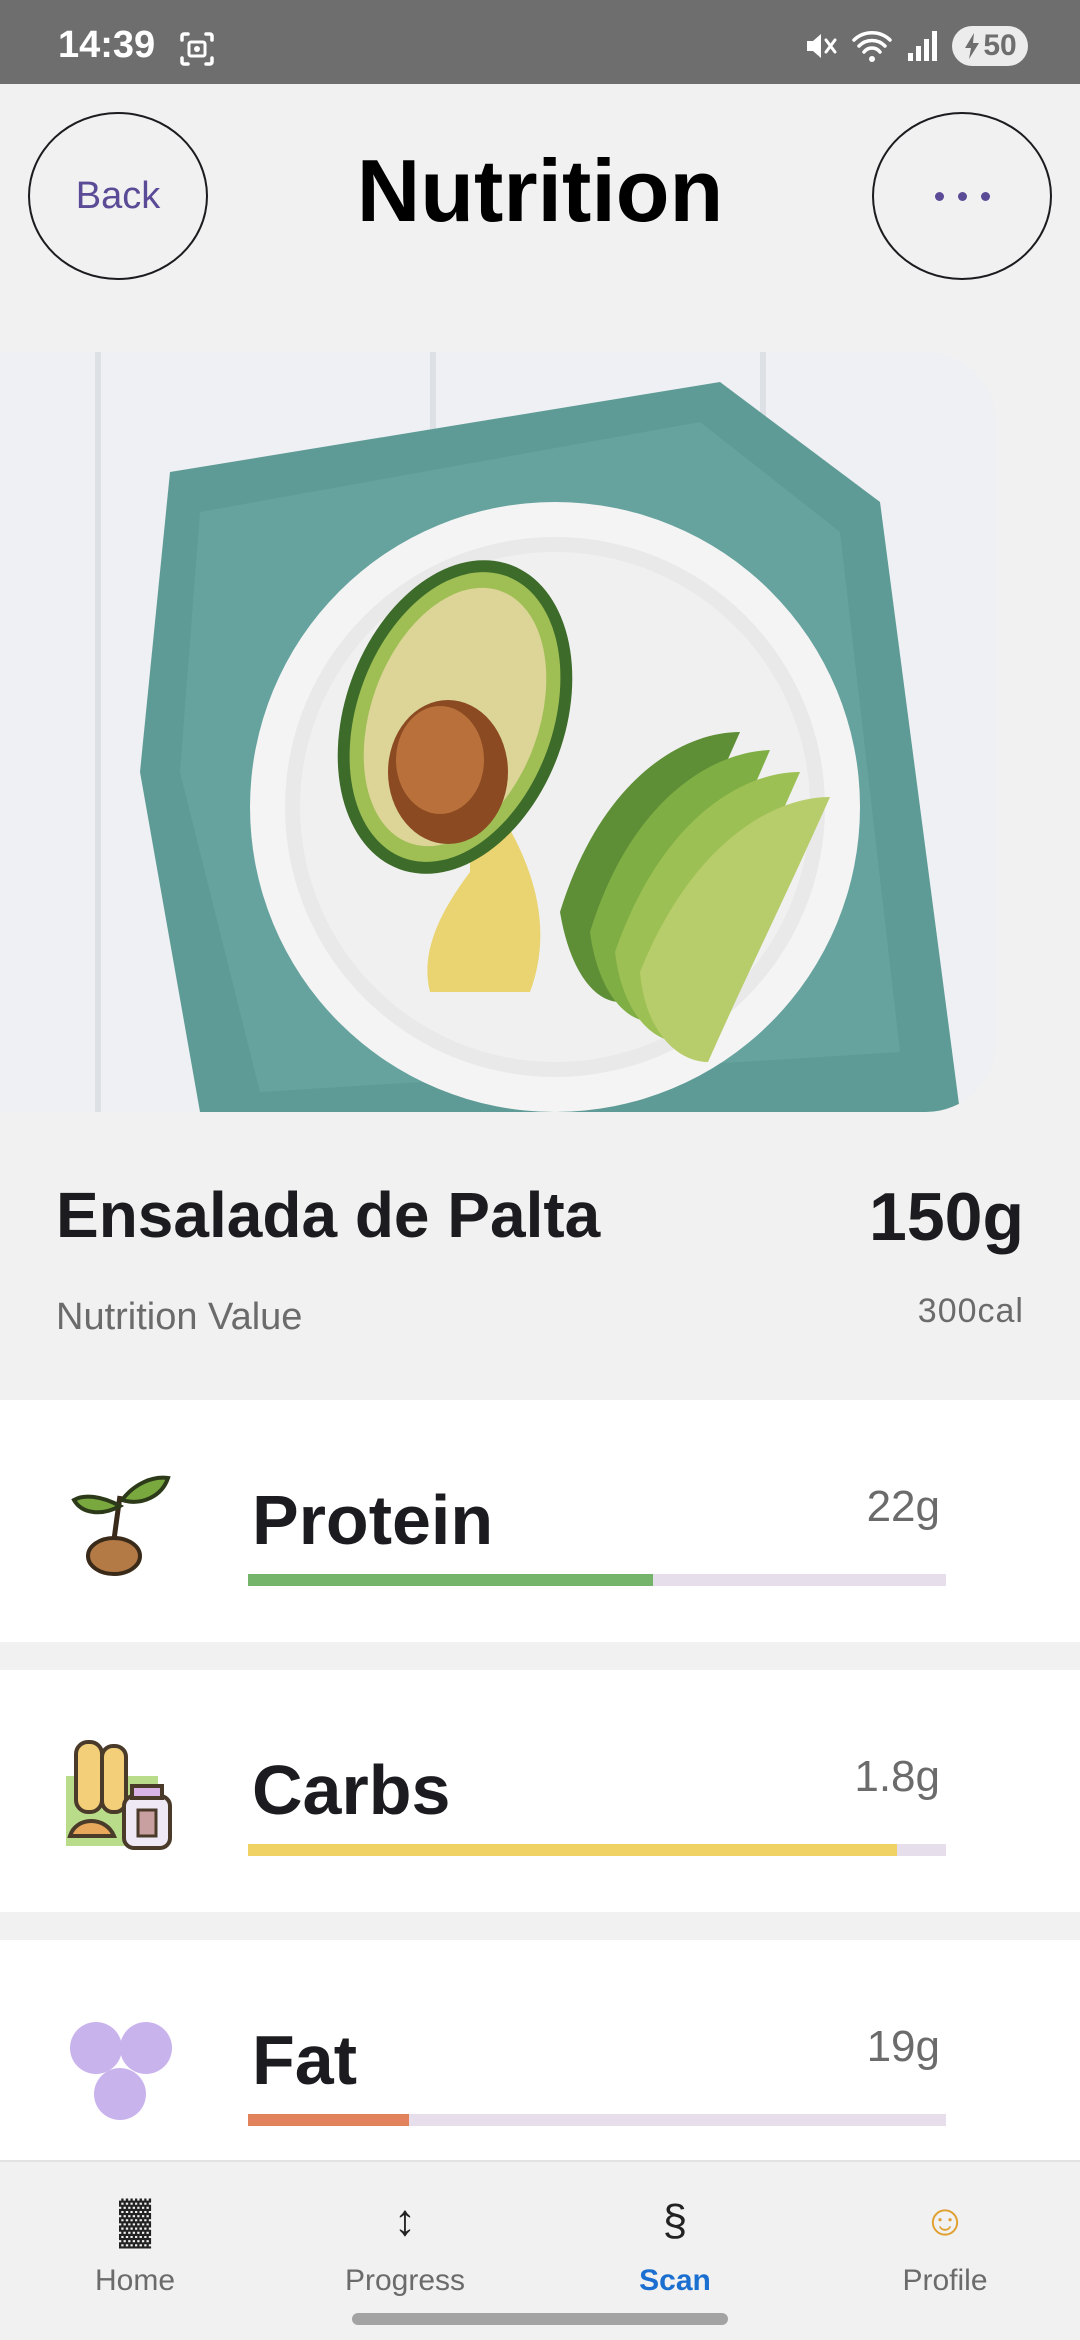 The height and width of the screenshot is (2340, 1080). I want to click on wifi-icon, so click(872, 46).